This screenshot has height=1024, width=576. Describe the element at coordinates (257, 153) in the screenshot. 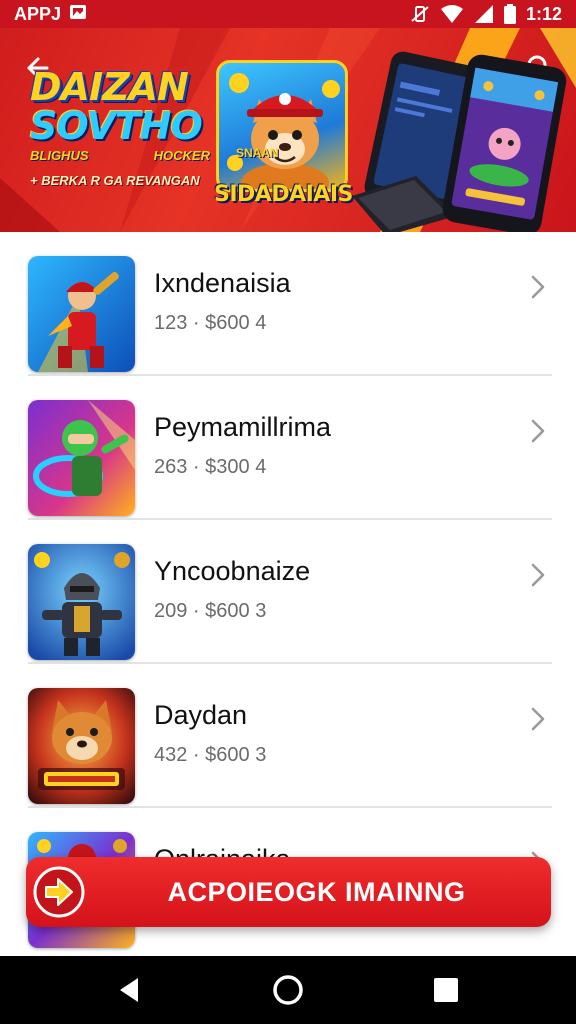

I see `mascot-small-title: SNAAN` at that location.